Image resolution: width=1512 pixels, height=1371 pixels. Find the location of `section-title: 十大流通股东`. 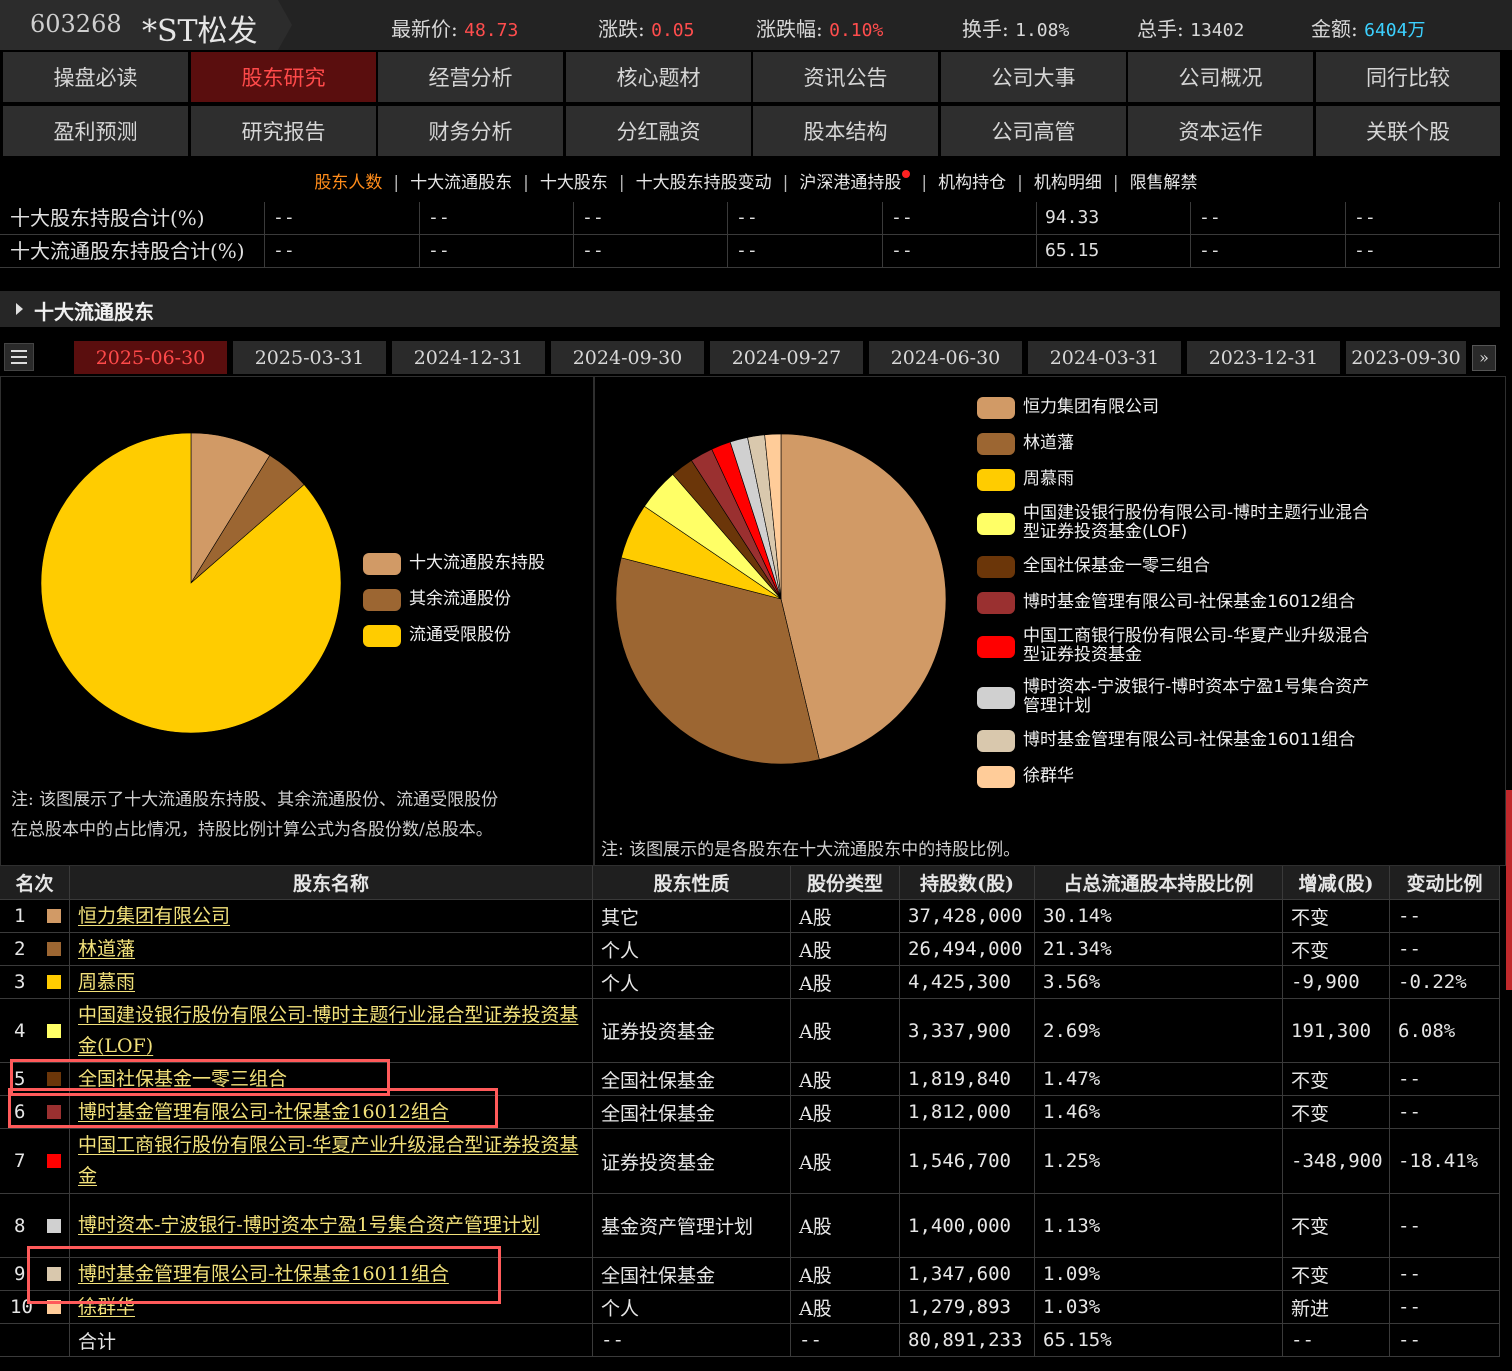

section-title: 十大流通股东 is located at coordinates (94, 312).